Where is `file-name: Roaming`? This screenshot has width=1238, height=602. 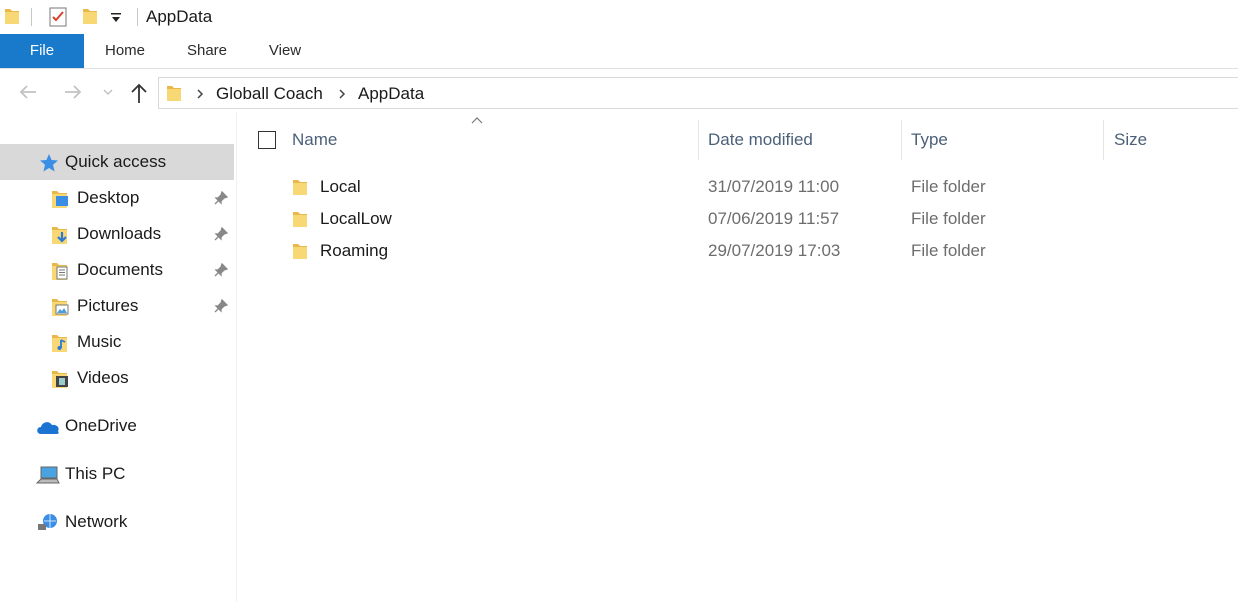 file-name: Roaming is located at coordinates (354, 250).